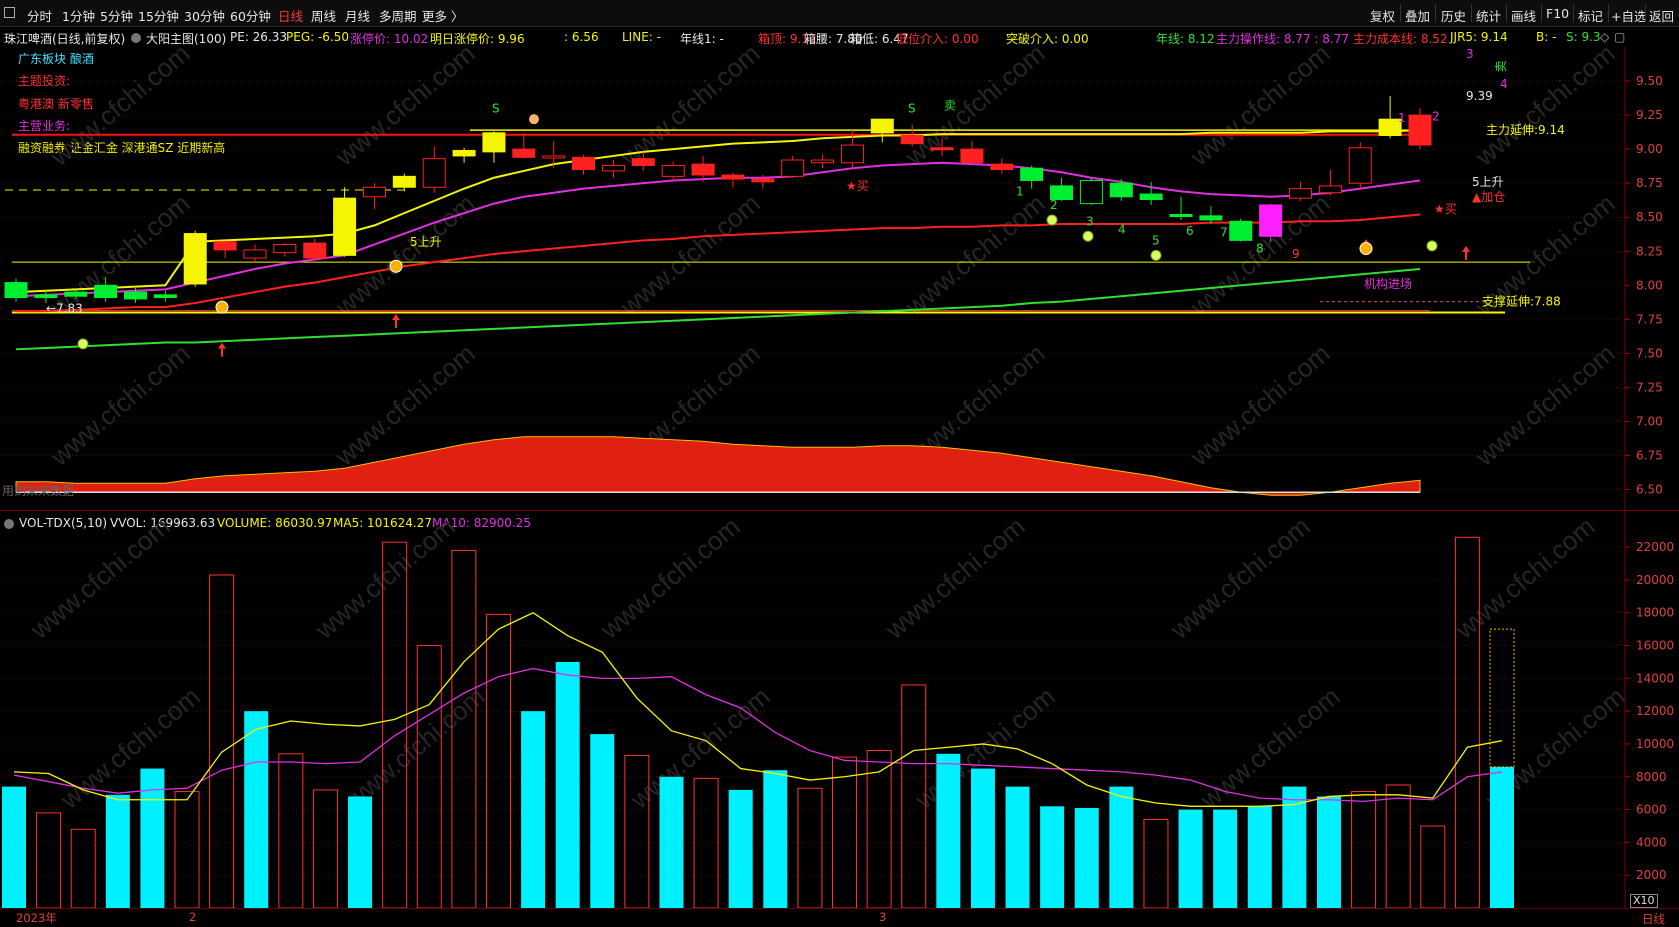 The width and height of the screenshot is (1679, 927). What do you see at coordinates (442, 15) in the screenshot?
I see `period-more-button: 更多 〉` at bounding box center [442, 15].